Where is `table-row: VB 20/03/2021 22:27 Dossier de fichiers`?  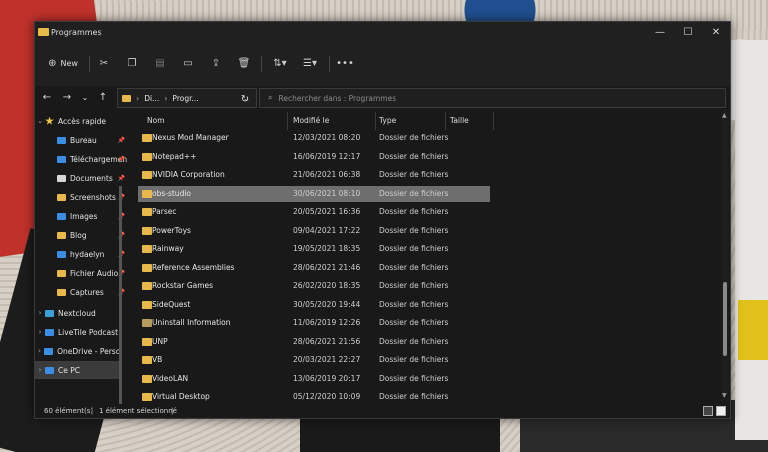 table-row: VB 20/03/2021 22:27 Dossier de fichiers is located at coordinates (314, 360).